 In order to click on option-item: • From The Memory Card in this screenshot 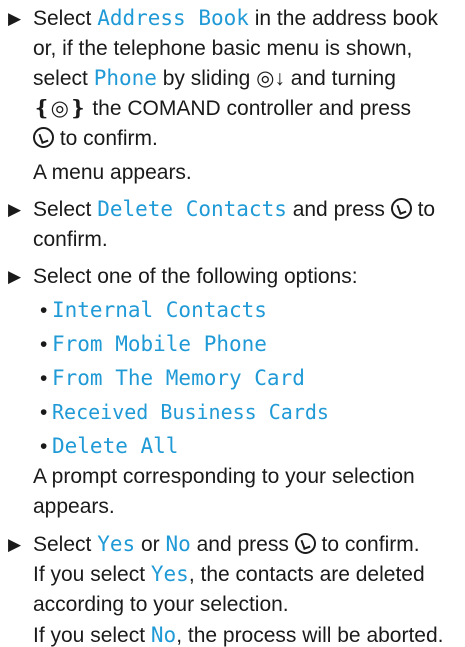, I will do `click(232, 378)`.